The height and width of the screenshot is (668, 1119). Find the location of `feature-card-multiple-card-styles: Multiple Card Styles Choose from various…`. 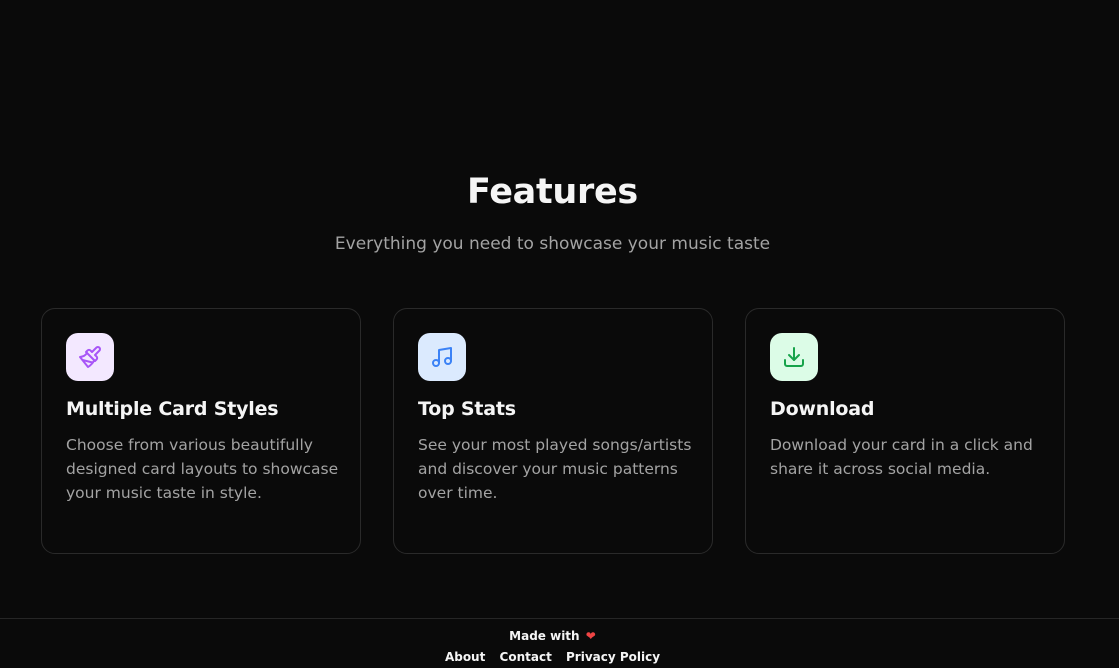

feature-card-multiple-card-styles: Multiple Card Styles Choose from various… is located at coordinates (201, 431).